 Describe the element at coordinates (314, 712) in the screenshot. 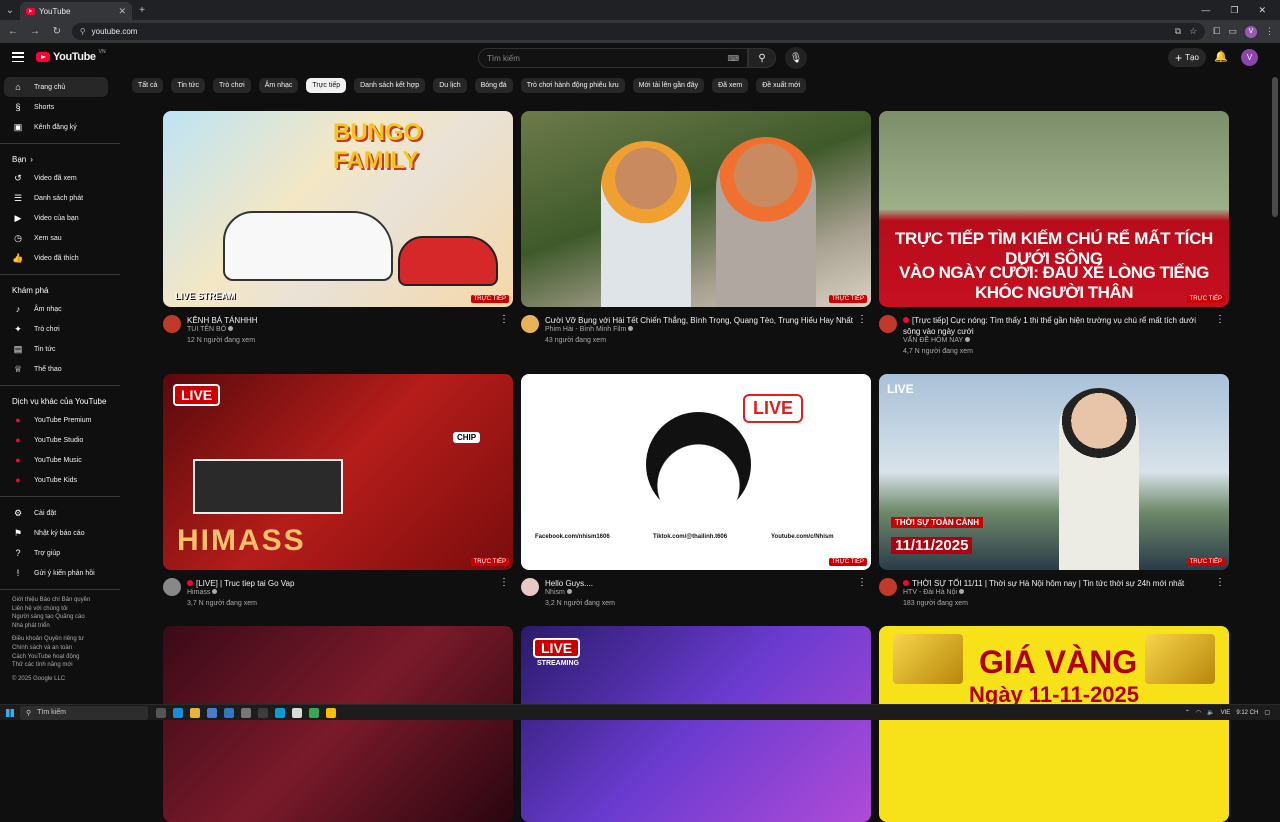

I see `chrome-icon` at that location.